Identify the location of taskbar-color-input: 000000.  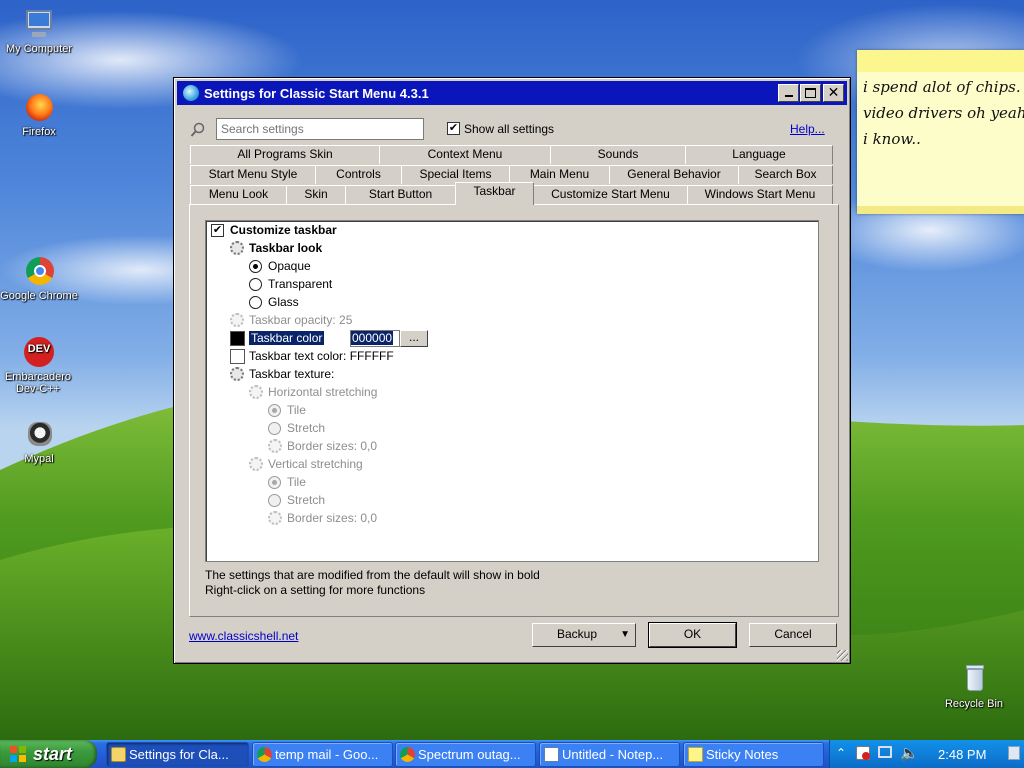
(375, 338).